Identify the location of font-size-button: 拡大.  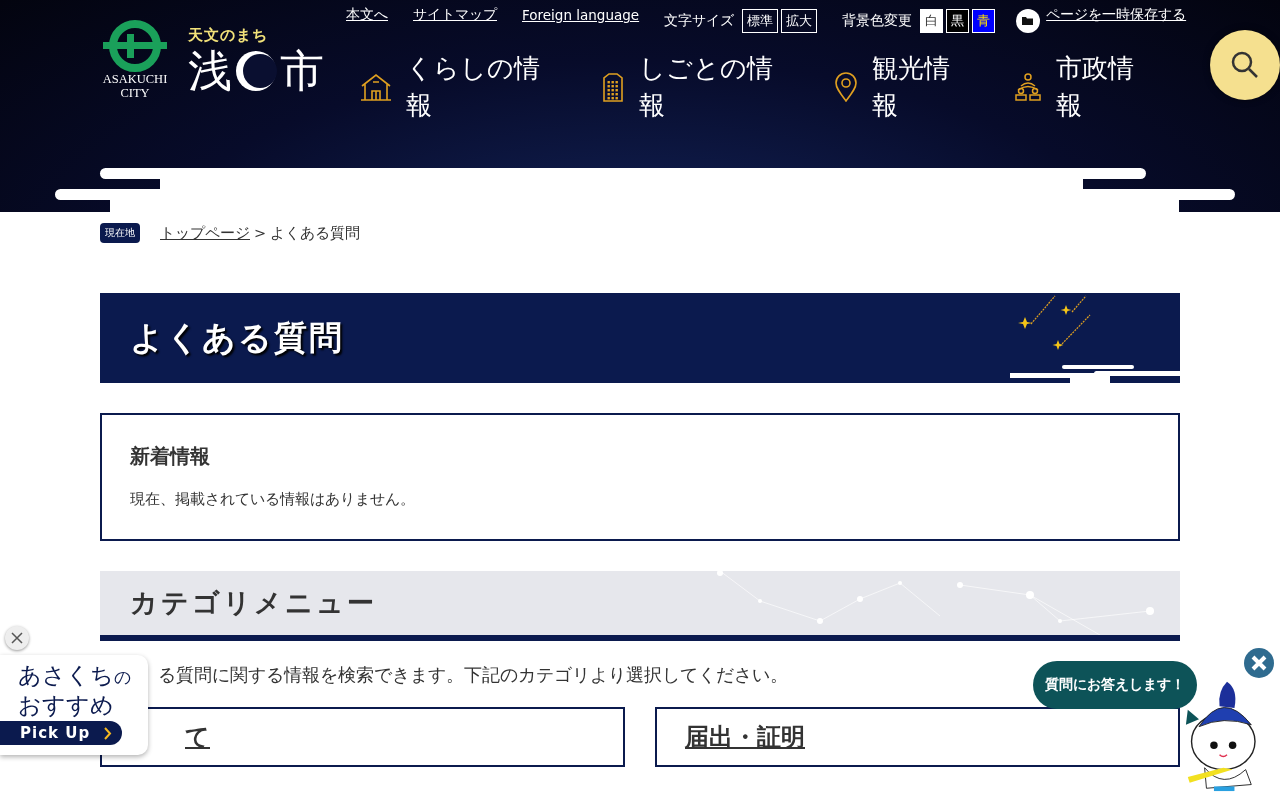
(799, 21).